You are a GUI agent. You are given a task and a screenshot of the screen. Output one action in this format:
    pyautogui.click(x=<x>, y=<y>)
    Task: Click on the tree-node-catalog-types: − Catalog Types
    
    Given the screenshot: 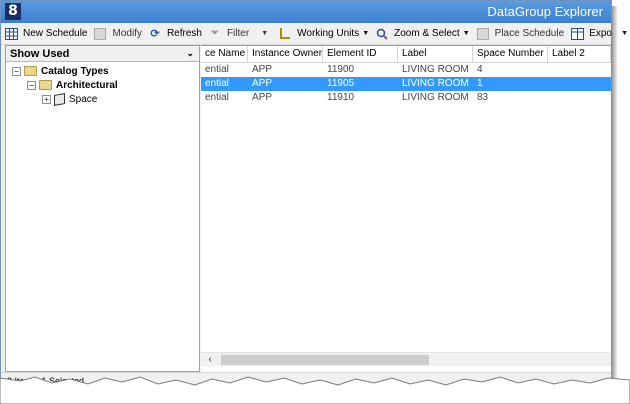 What is the action you would take?
    pyautogui.click(x=102, y=71)
    